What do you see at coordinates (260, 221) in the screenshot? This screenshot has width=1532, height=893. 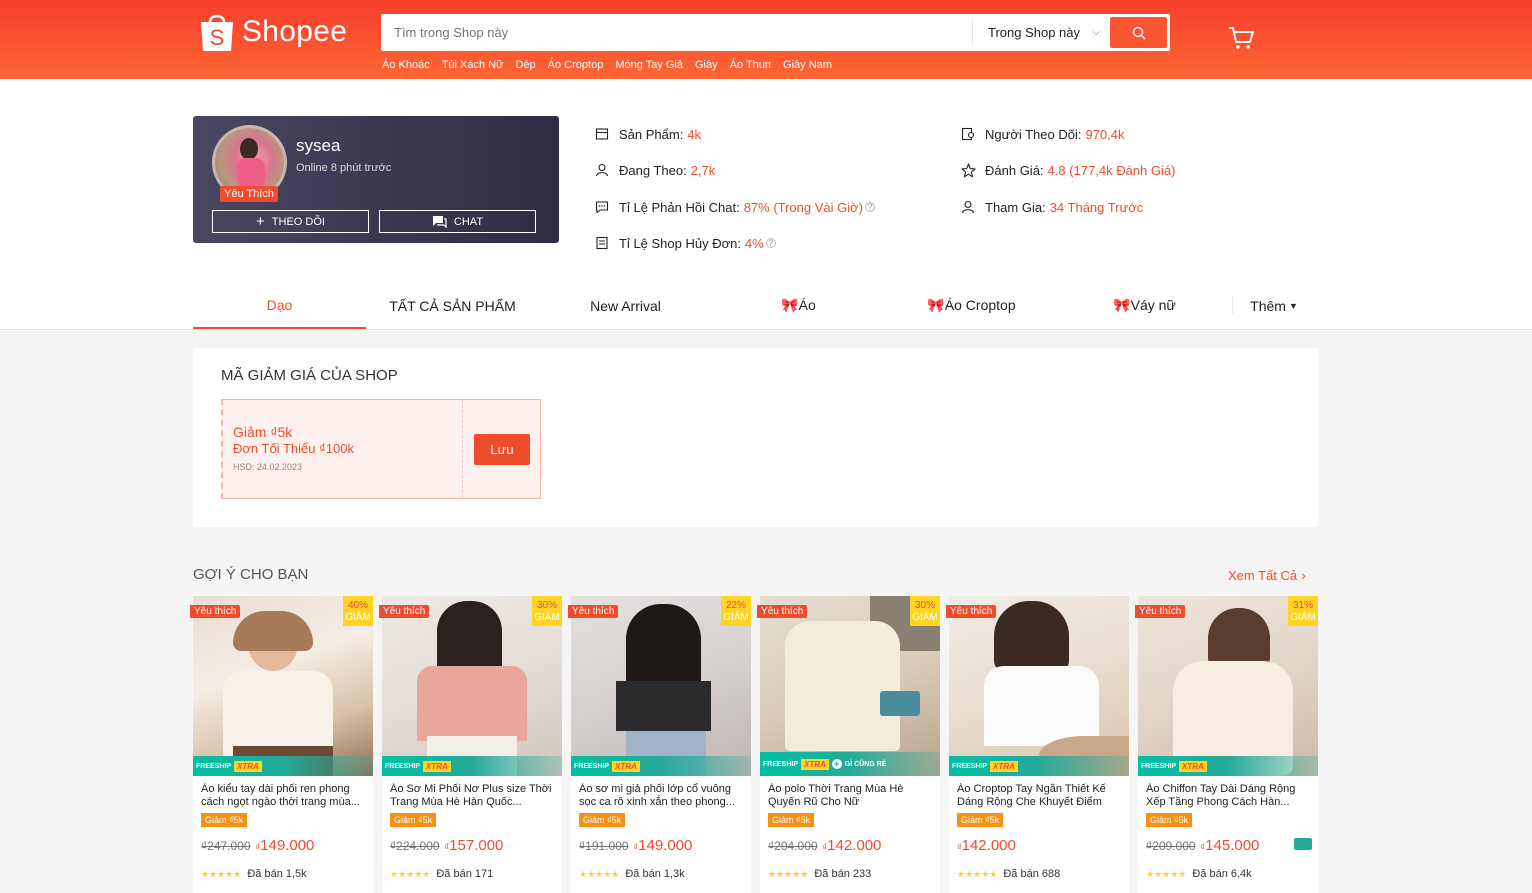 I see `plus-icon: +` at bounding box center [260, 221].